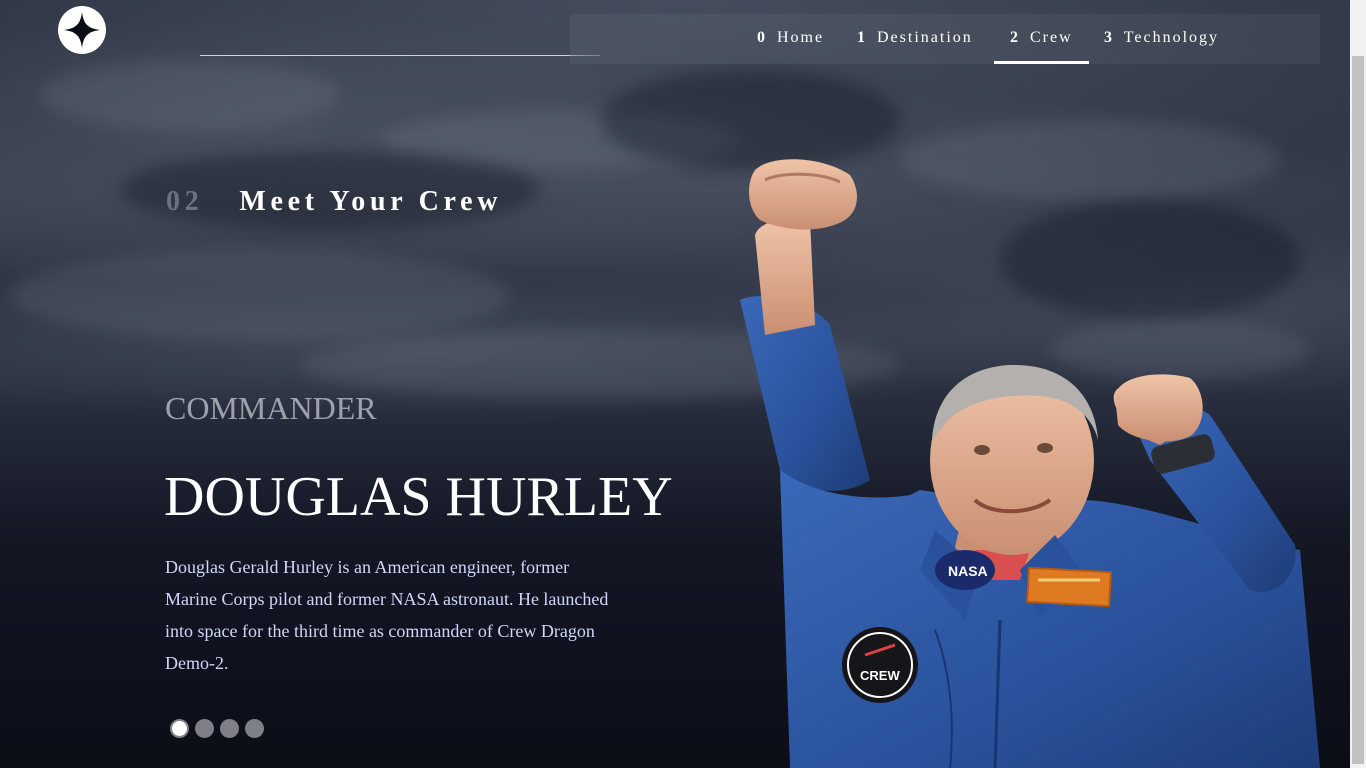 The width and height of the screenshot is (1366, 768). Describe the element at coordinates (371, 201) in the screenshot. I see `page-title-text: Meet Your Crew` at that location.